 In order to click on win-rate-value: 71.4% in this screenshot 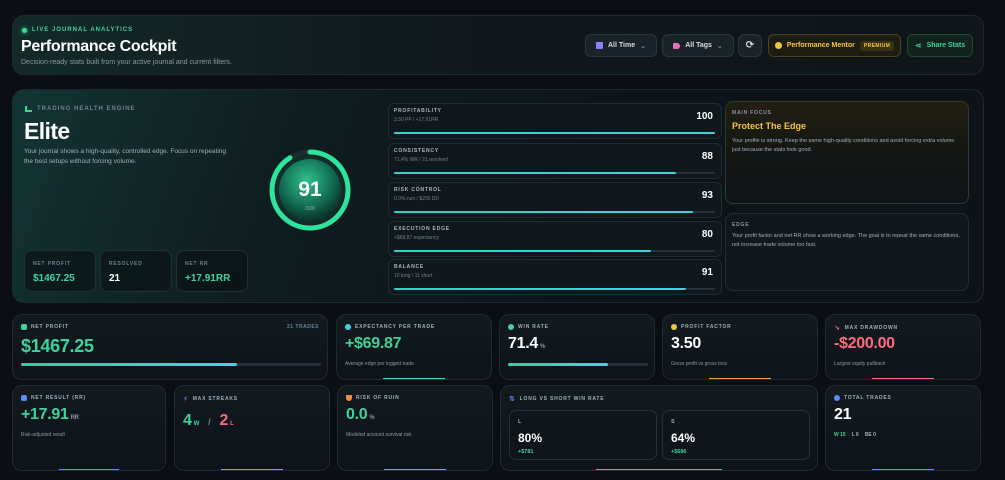, I will do `click(526, 343)`.